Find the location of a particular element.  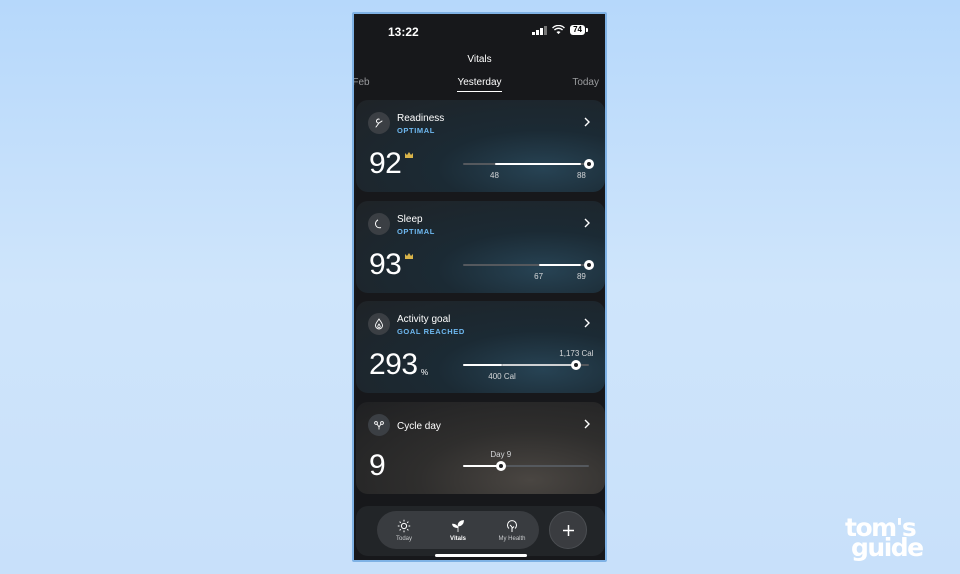

toms-guide-logo: tom's guide is located at coordinates (894, 538).